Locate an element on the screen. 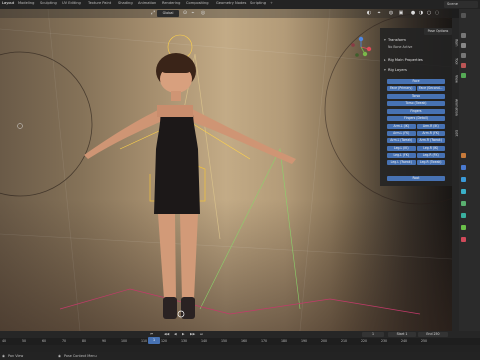  scene-selector: Scene is located at coordinates (461, 4).